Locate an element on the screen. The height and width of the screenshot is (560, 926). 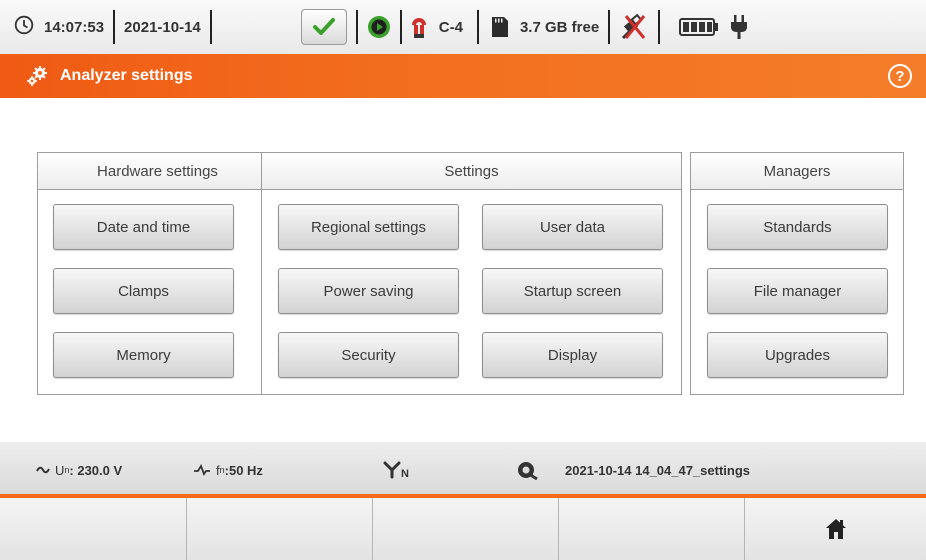
sd-card-icon is located at coordinates (499, 27).